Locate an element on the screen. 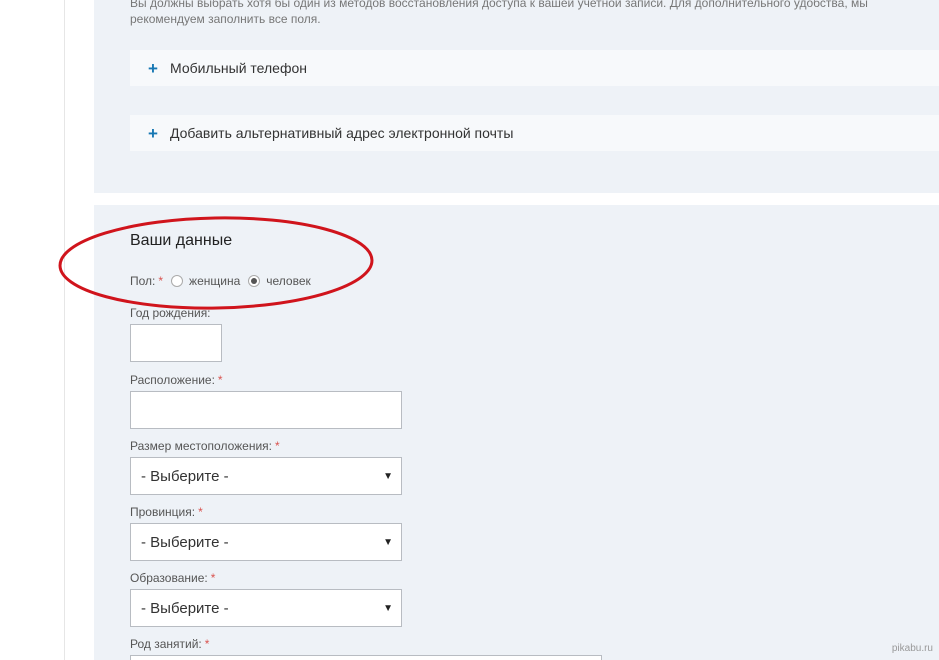  occupation-label: Род занятий: * is located at coordinates (170, 644).